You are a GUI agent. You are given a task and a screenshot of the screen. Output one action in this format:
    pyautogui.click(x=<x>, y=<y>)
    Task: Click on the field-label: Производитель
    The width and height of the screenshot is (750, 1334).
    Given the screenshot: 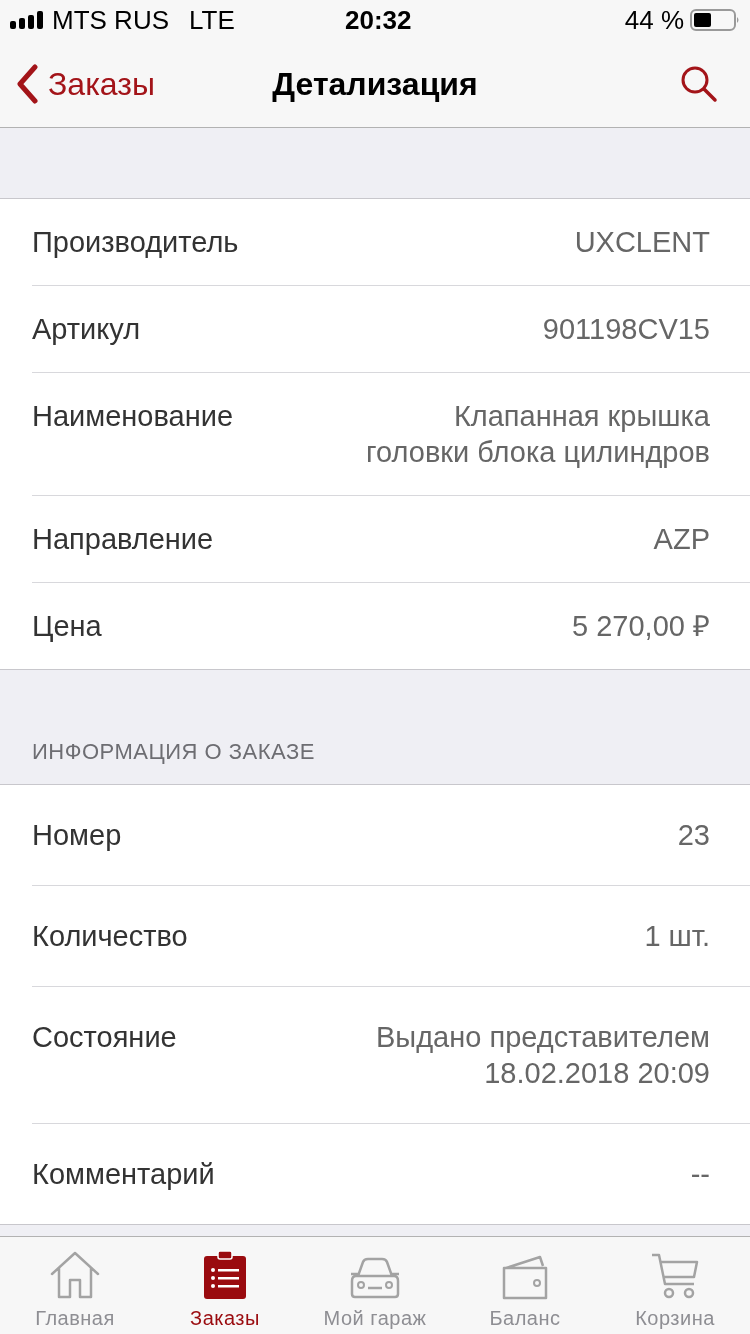 What is the action you would take?
    pyautogui.click(x=135, y=242)
    